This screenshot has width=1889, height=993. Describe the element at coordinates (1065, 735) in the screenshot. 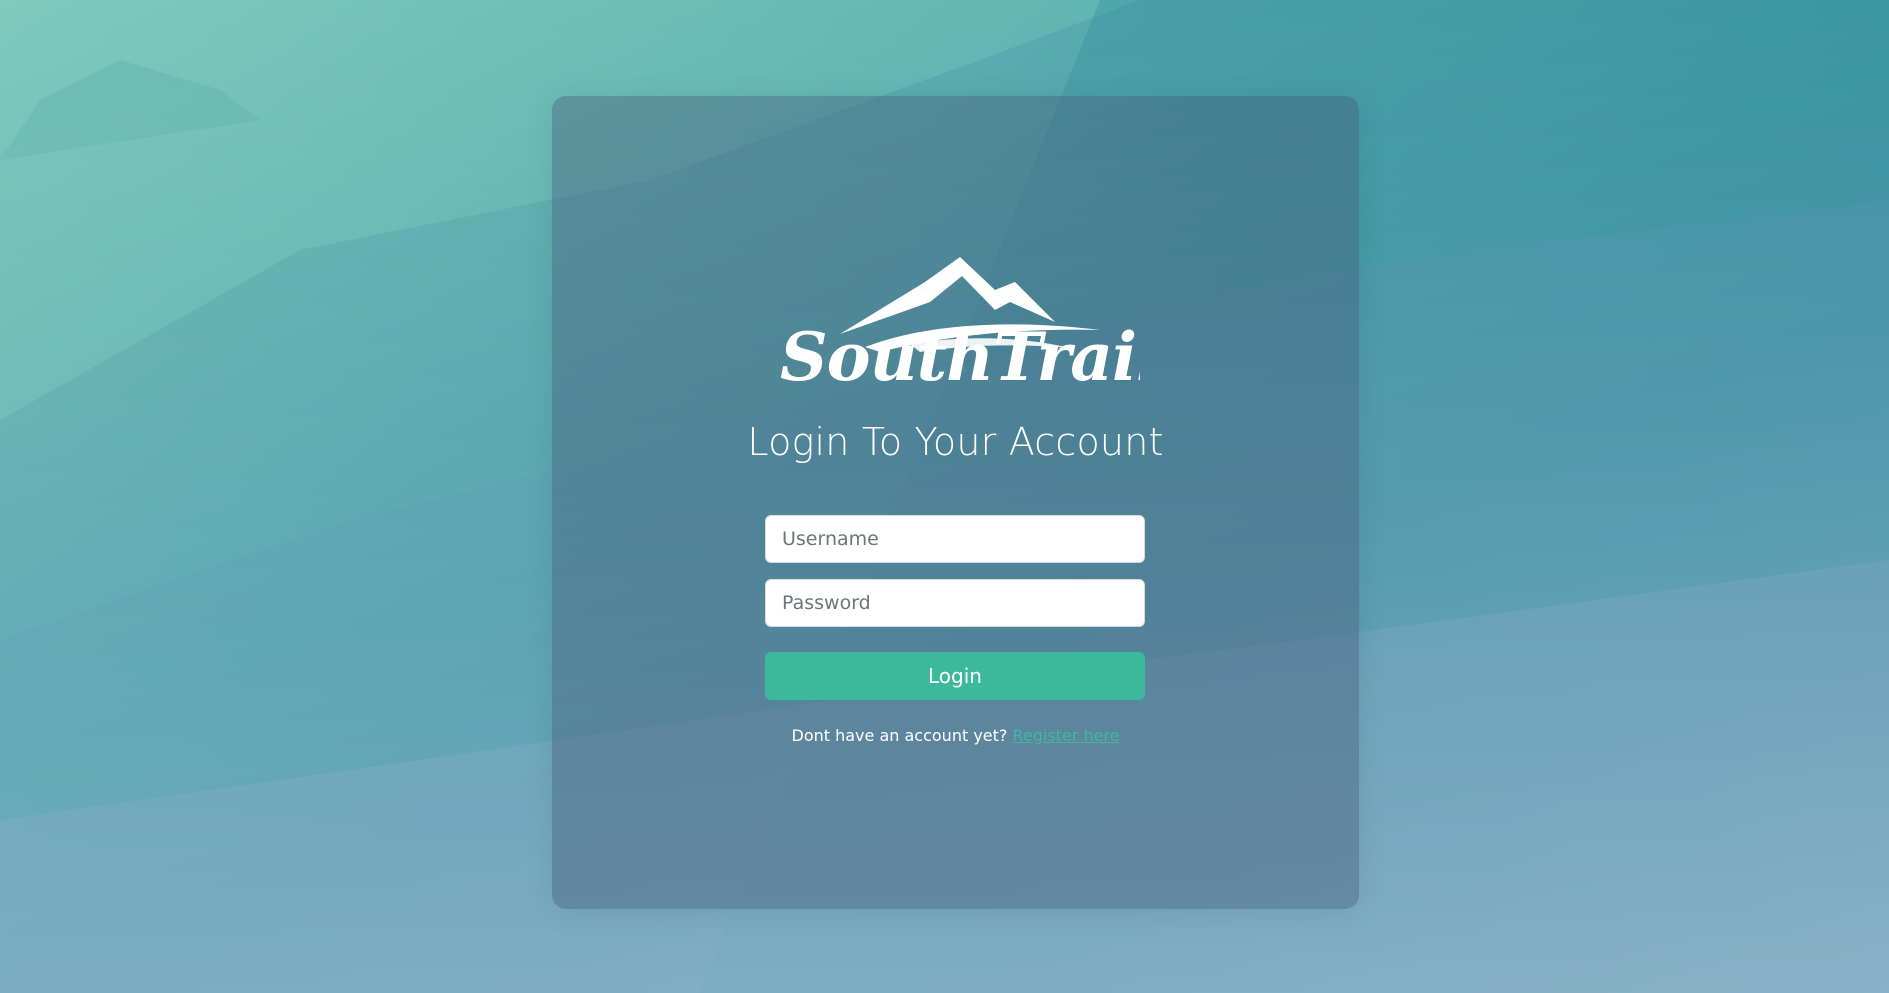

I see `register-link: Register here` at that location.